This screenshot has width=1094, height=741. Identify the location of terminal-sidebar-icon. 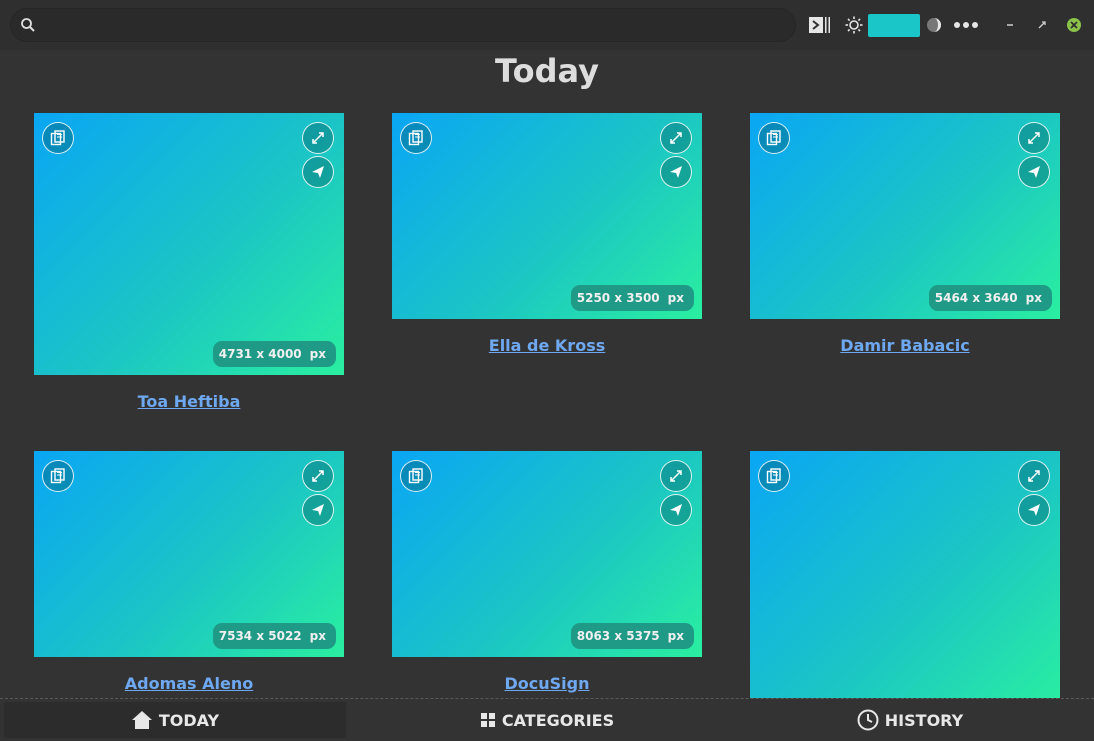
(819, 25).